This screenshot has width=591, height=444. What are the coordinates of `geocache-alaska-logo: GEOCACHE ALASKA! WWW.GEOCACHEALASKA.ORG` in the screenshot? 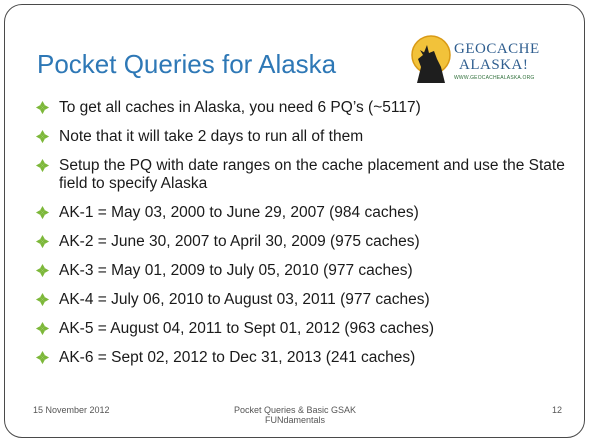 It's located at (495, 60).